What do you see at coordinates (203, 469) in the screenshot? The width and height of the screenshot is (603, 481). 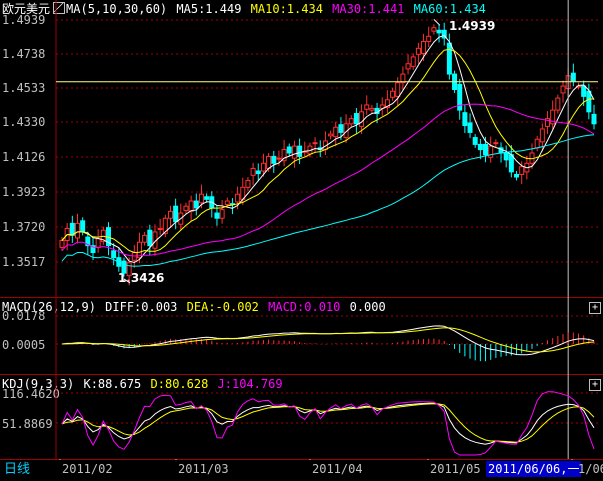 I see `date-tick-1: 2011/03` at bounding box center [203, 469].